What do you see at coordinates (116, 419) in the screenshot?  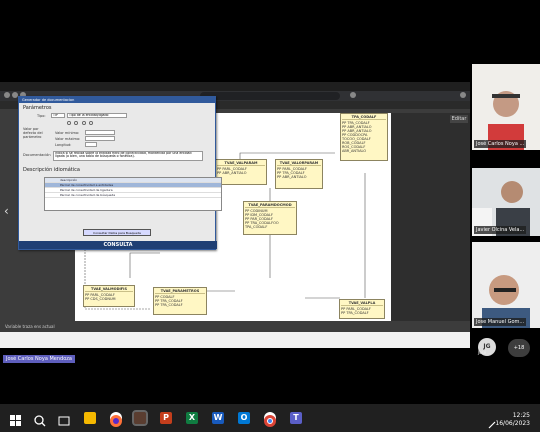 I see `firefox-icon` at bounding box center [116, 419].